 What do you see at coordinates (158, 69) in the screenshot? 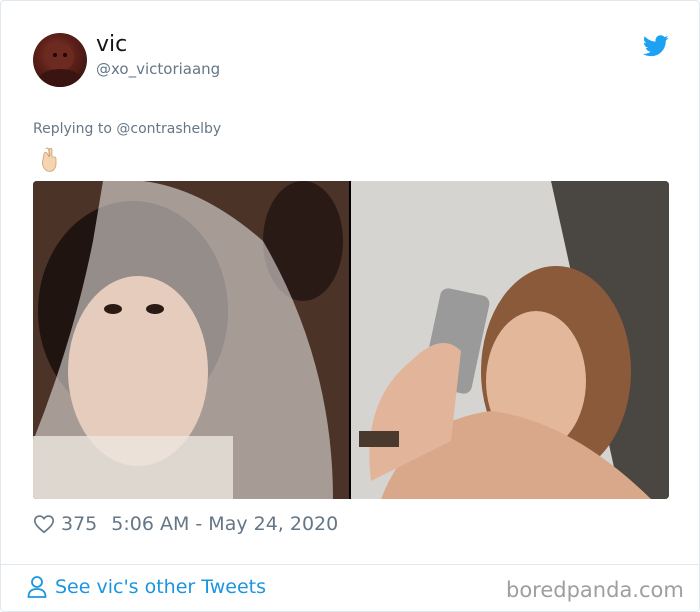
I see `user-handle: @xo_victoriaang` at bounding box center [158, 69].